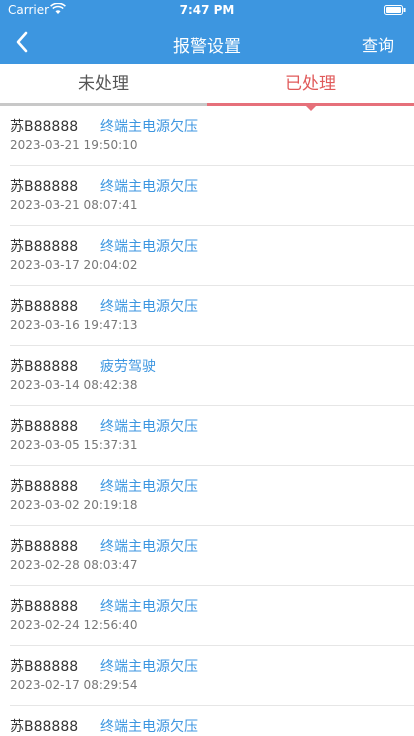  What do you see at coordinates (212, 136) in the screenshot?
I see `list-item: 苏B88888 终端主电源欠压 2023-03-21 19:50:10` at bounding box center [212, 136].